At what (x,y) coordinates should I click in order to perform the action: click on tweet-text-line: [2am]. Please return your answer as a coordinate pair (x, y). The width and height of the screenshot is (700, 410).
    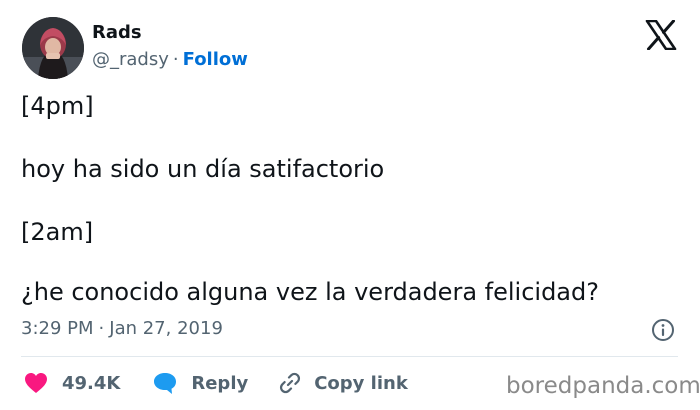
    Looking at the image, I should click on (57, 232).